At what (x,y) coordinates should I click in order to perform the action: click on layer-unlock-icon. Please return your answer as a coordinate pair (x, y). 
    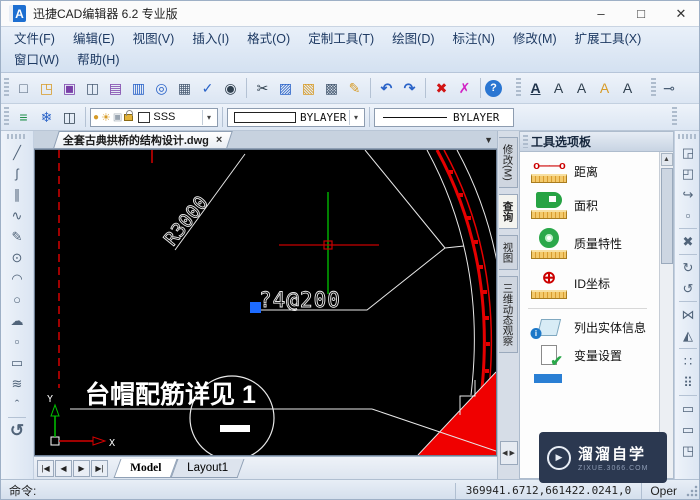
    Looking at the image, I should click on (129, 115).